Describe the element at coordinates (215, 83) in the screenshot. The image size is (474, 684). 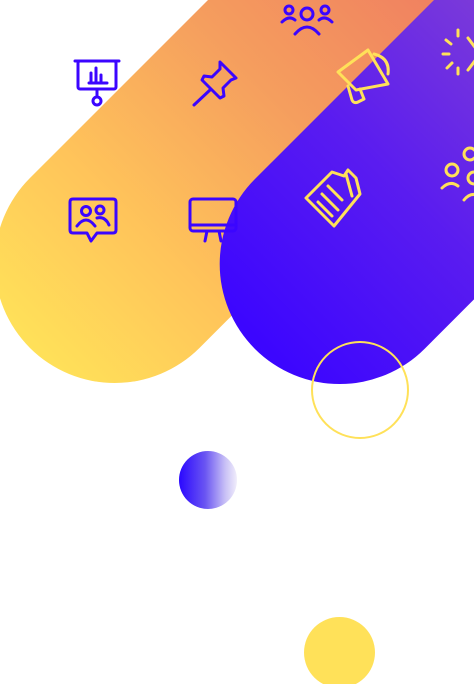
I see `pushpin-icon` at that location.